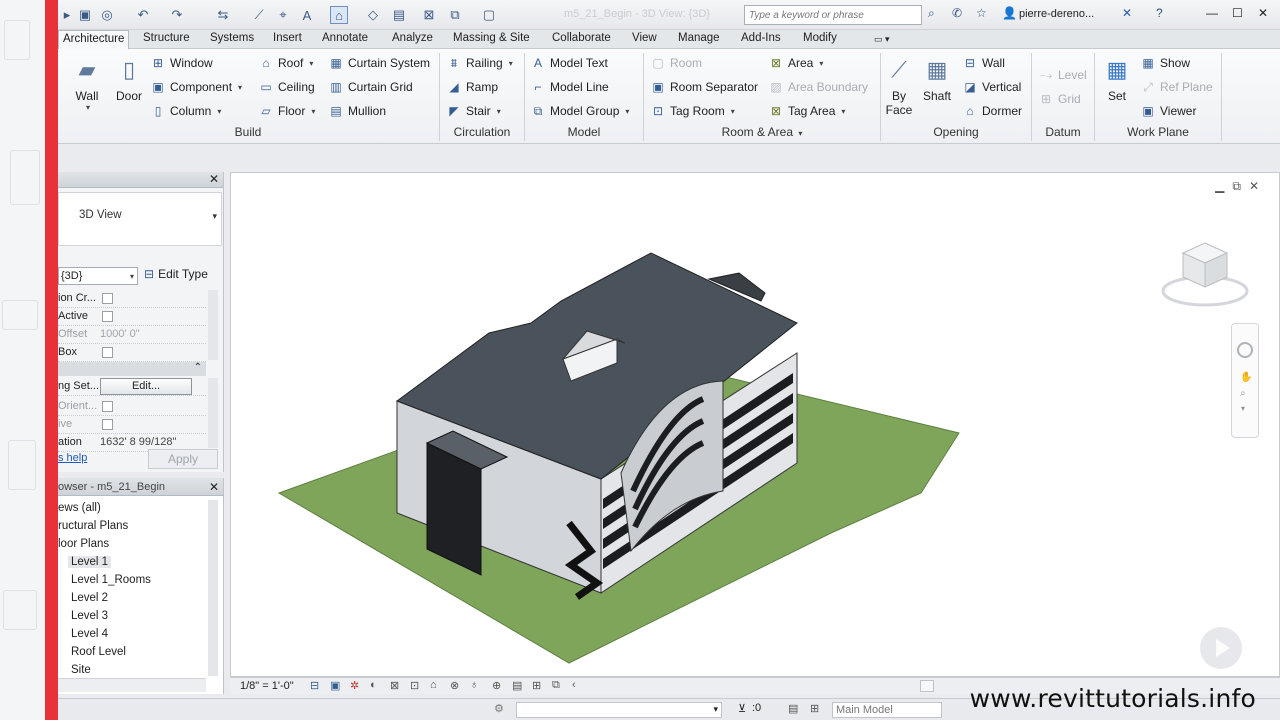 The image size is (1280, 720). What do you see at coordinates (1237, 13) in the screenshot?
I see `maximize-icon: ☐` at bounding box center [1237, 13].